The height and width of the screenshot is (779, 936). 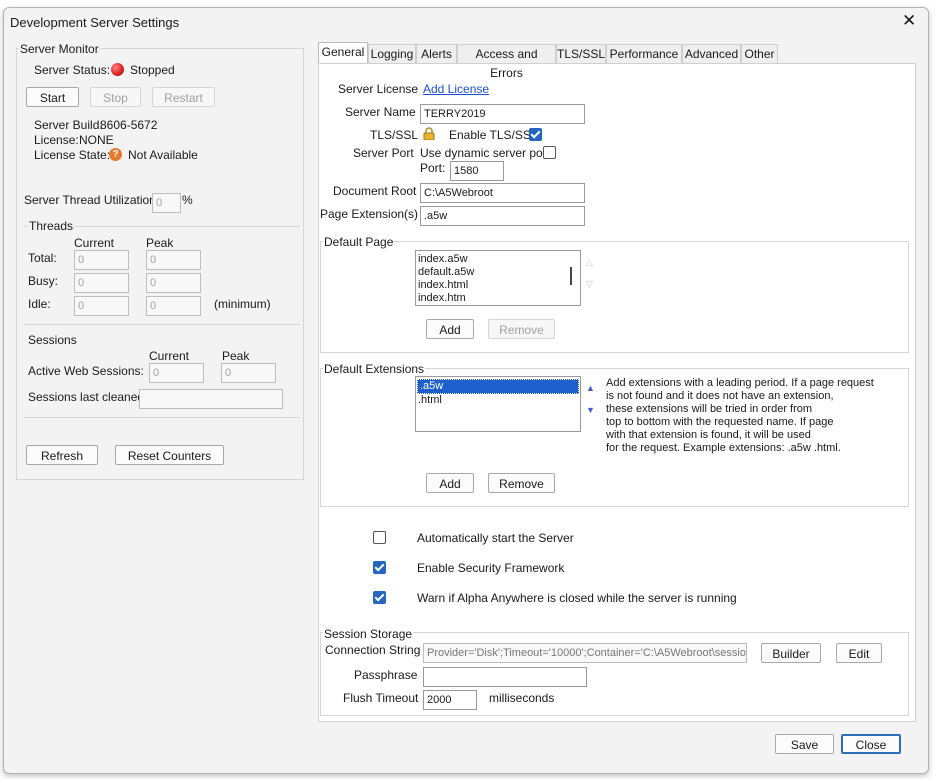 What do you see at coordinates (166, 203) in the screenshot?
I see `thread-utilization-field: 0` at bounding box center [166, 203].